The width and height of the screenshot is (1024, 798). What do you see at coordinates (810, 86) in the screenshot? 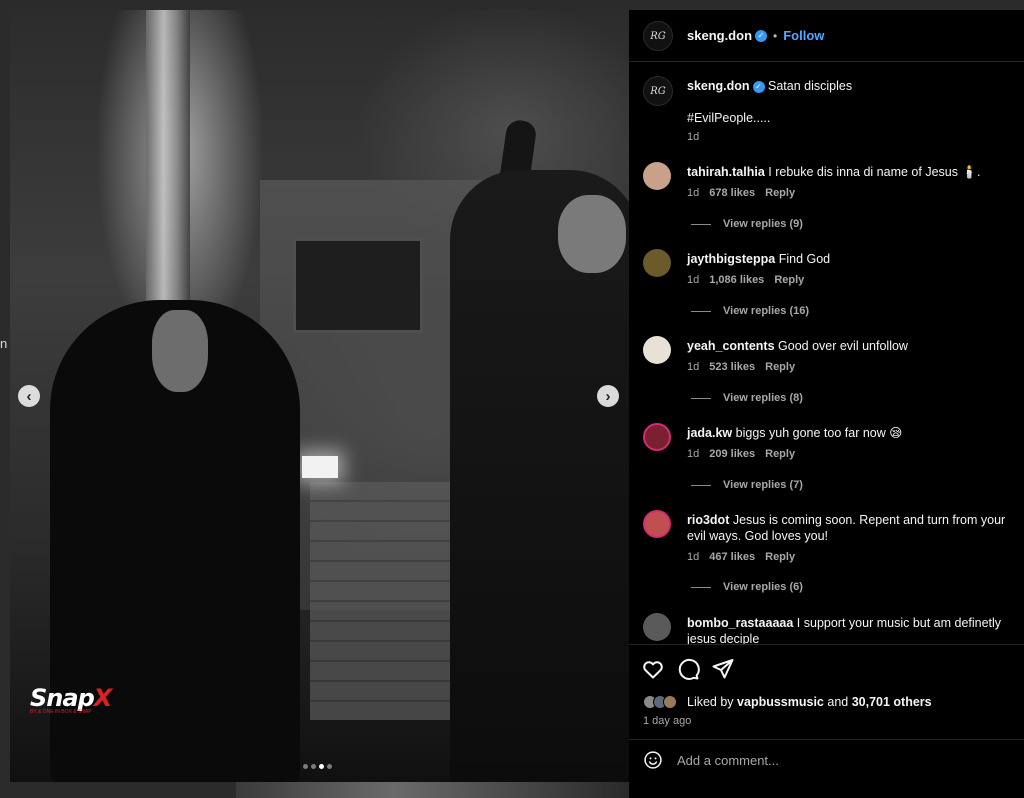
I see `caption-body: Satan disciples` at bounding box center [810, 86].